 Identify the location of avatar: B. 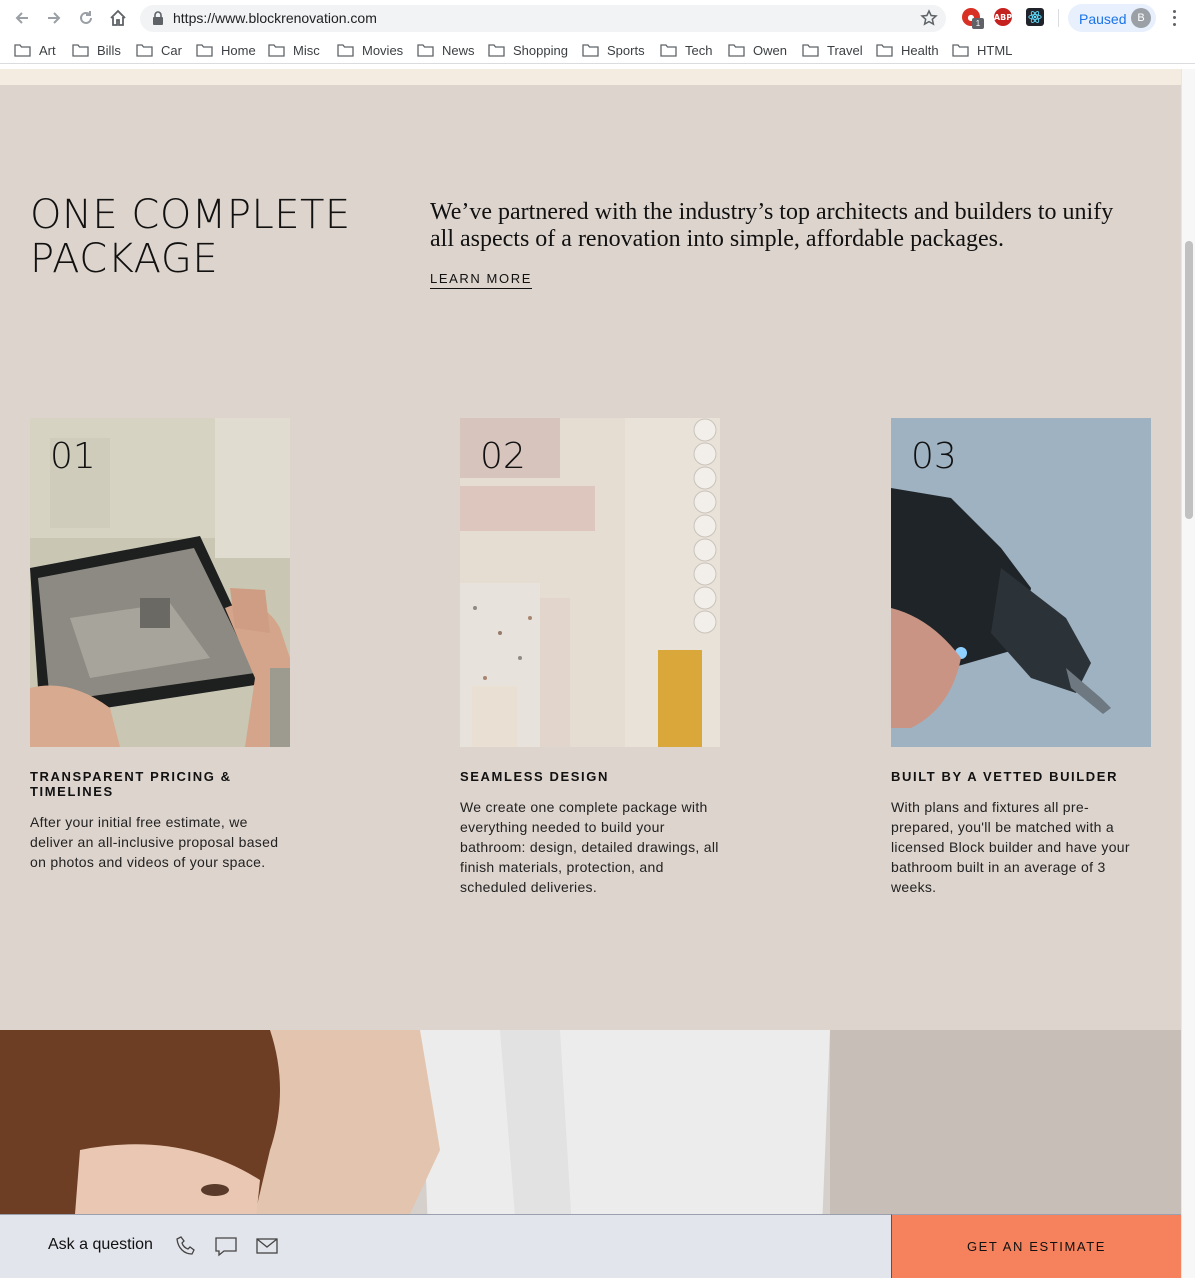
(1141, 18).